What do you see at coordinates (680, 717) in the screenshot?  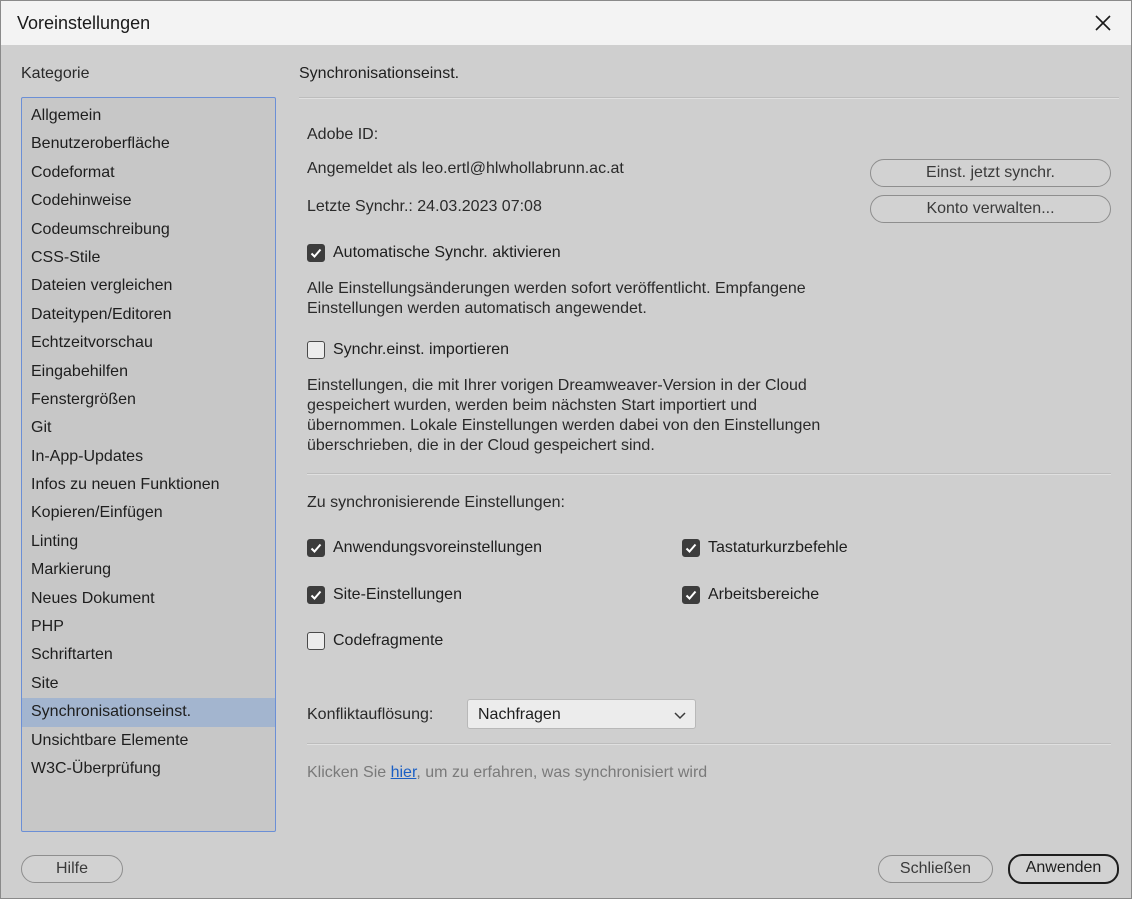 I see `chevron-down-icon` at bounding box center [680, 717].